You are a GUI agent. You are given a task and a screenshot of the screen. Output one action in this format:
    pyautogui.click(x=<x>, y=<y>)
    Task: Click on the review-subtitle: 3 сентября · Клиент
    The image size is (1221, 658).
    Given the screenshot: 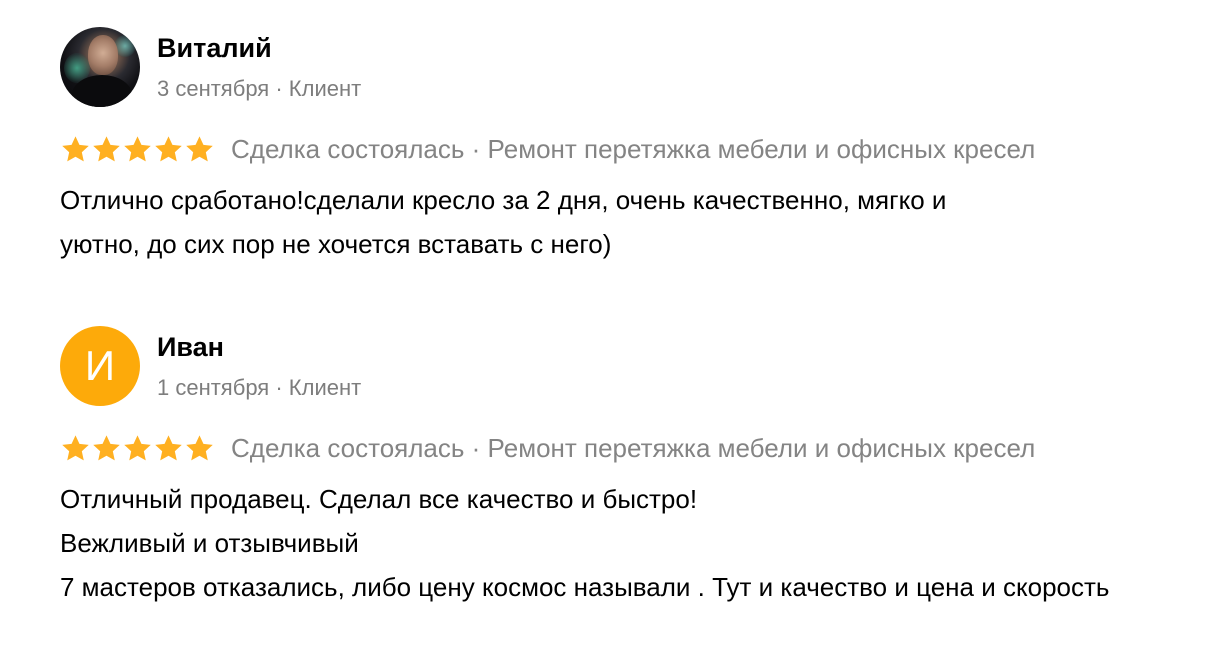 What is the action you would take?
    pyautogui.click(x=259, y=89)
    